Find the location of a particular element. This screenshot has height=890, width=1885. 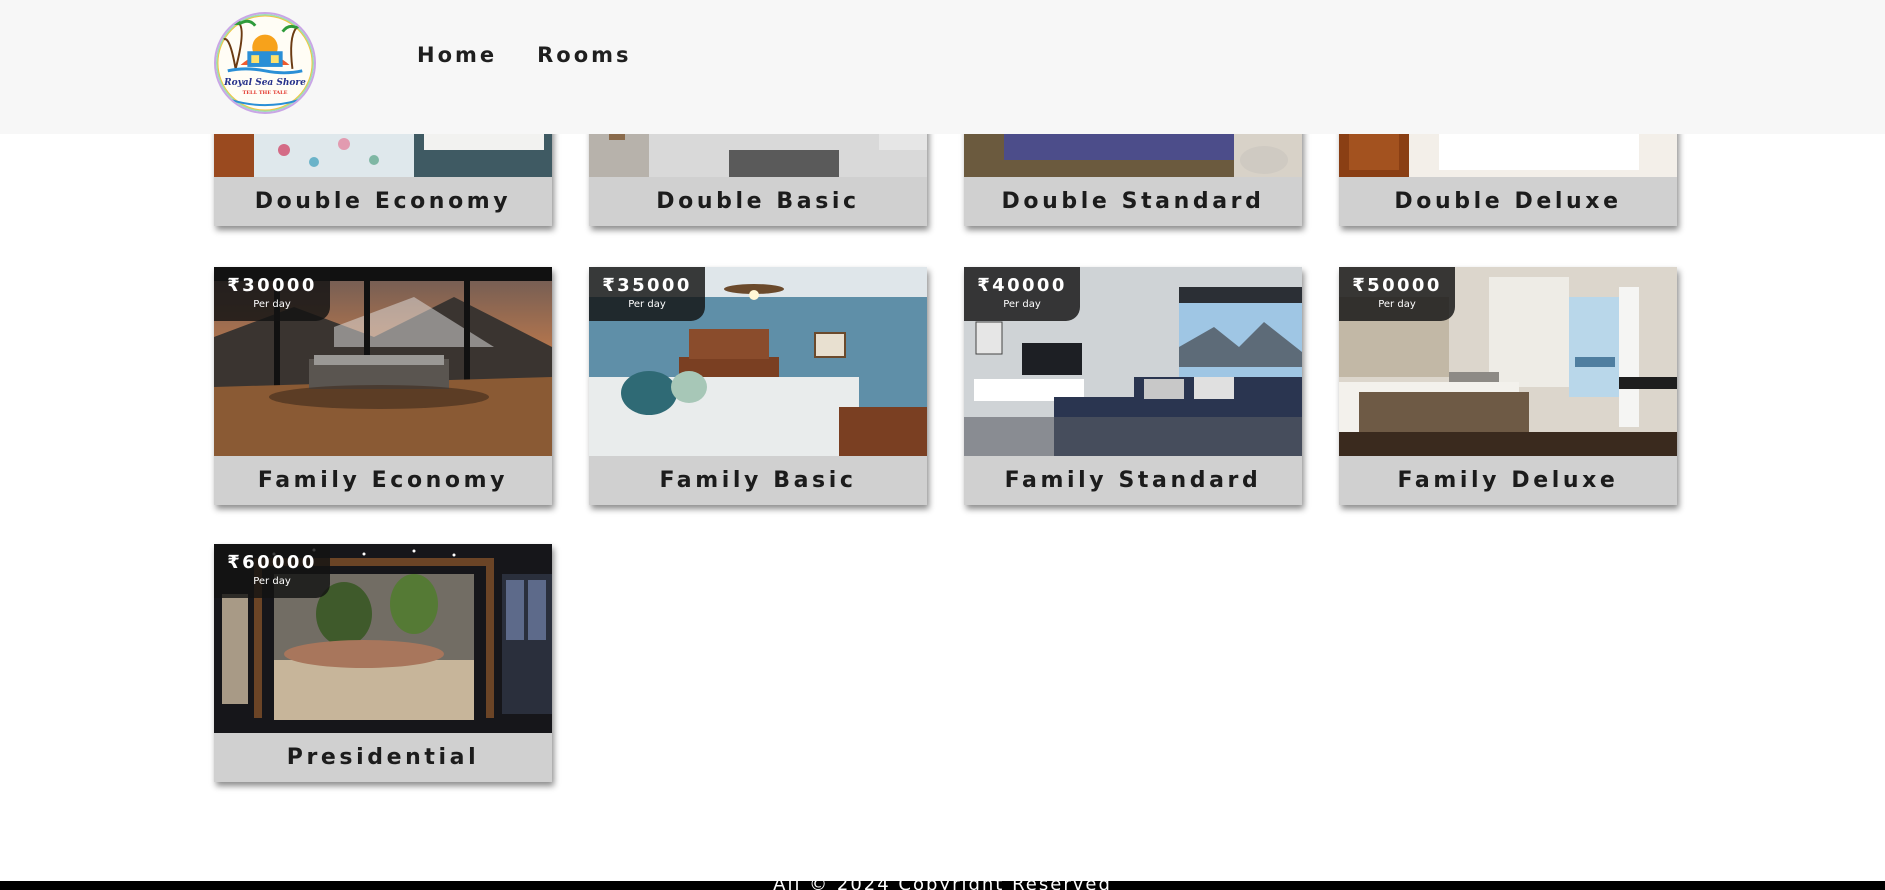

room-name: Presidential is located at coordinates (383, 757).